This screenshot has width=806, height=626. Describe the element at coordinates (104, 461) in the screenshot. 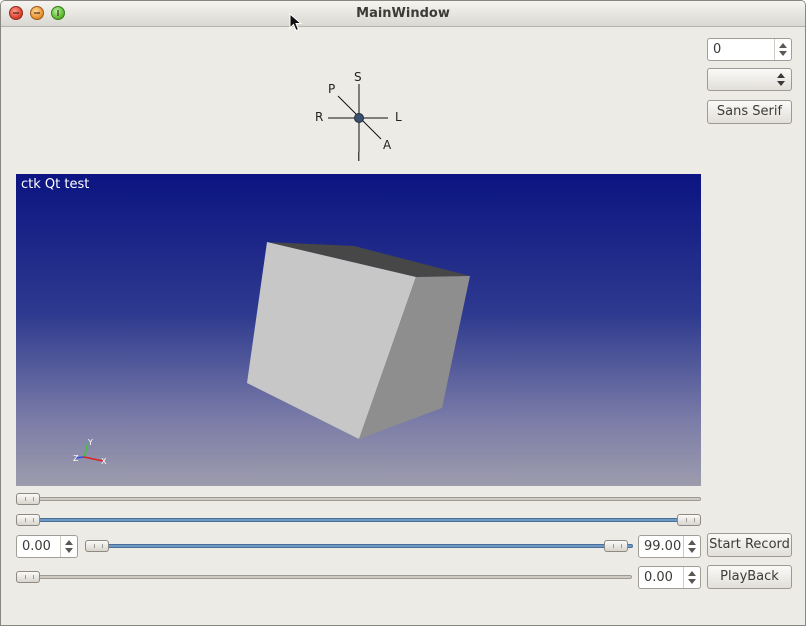

I see `svg-text: X` at that location.